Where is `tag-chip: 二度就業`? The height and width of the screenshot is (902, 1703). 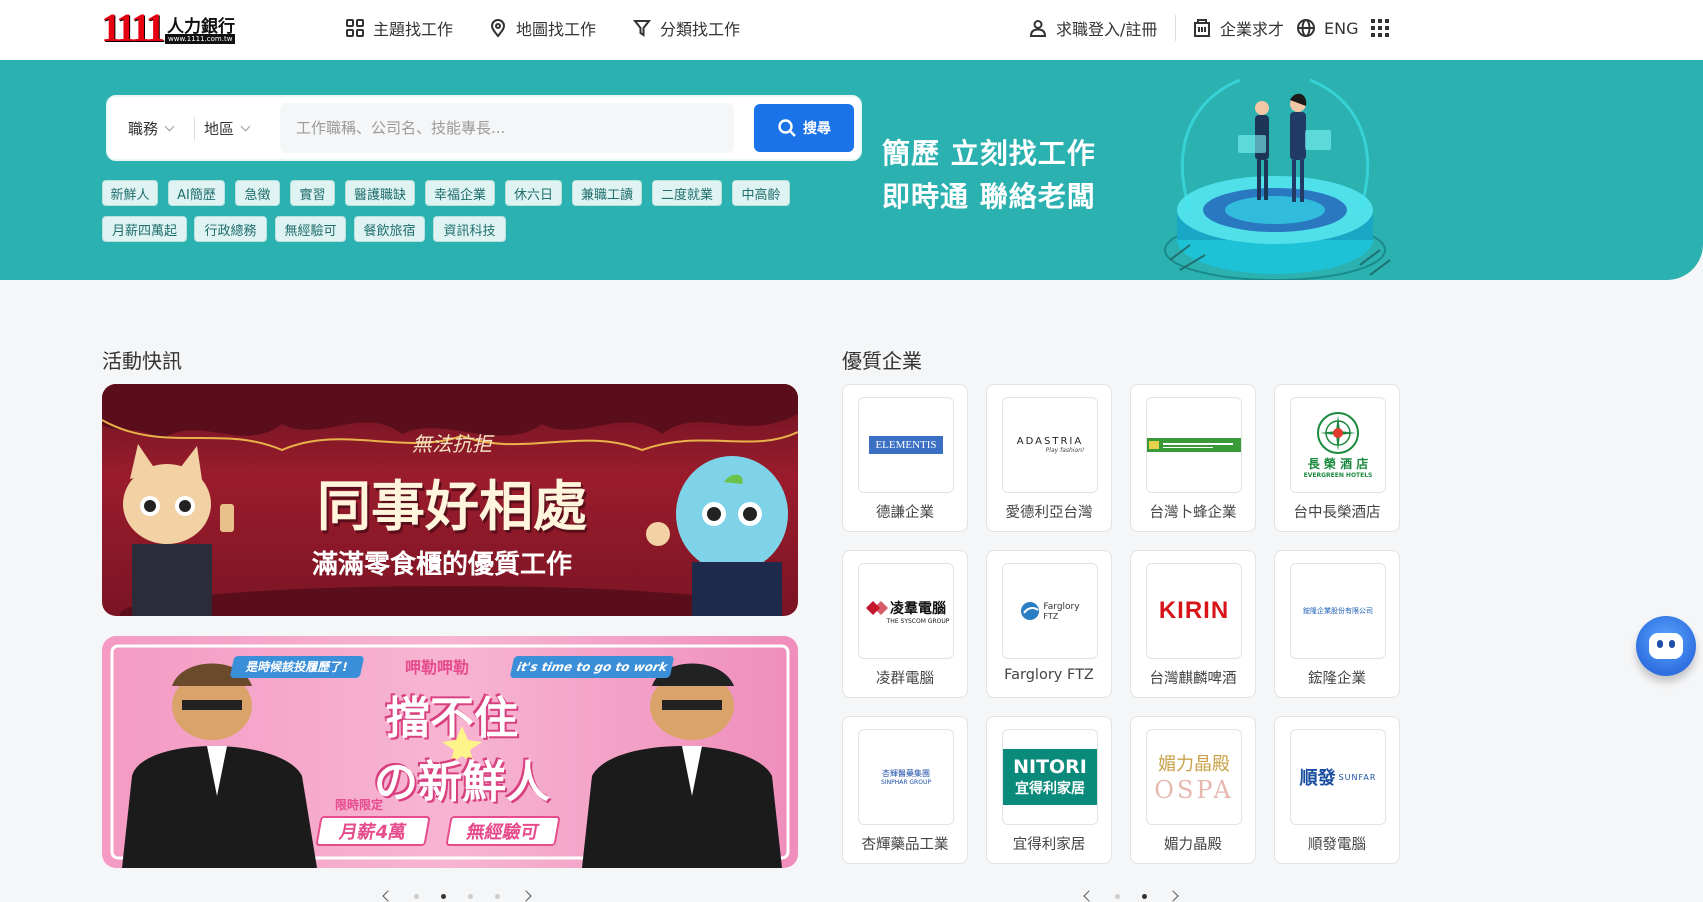 tag-chip: 二度就業 is located at coordinates (687, 193).